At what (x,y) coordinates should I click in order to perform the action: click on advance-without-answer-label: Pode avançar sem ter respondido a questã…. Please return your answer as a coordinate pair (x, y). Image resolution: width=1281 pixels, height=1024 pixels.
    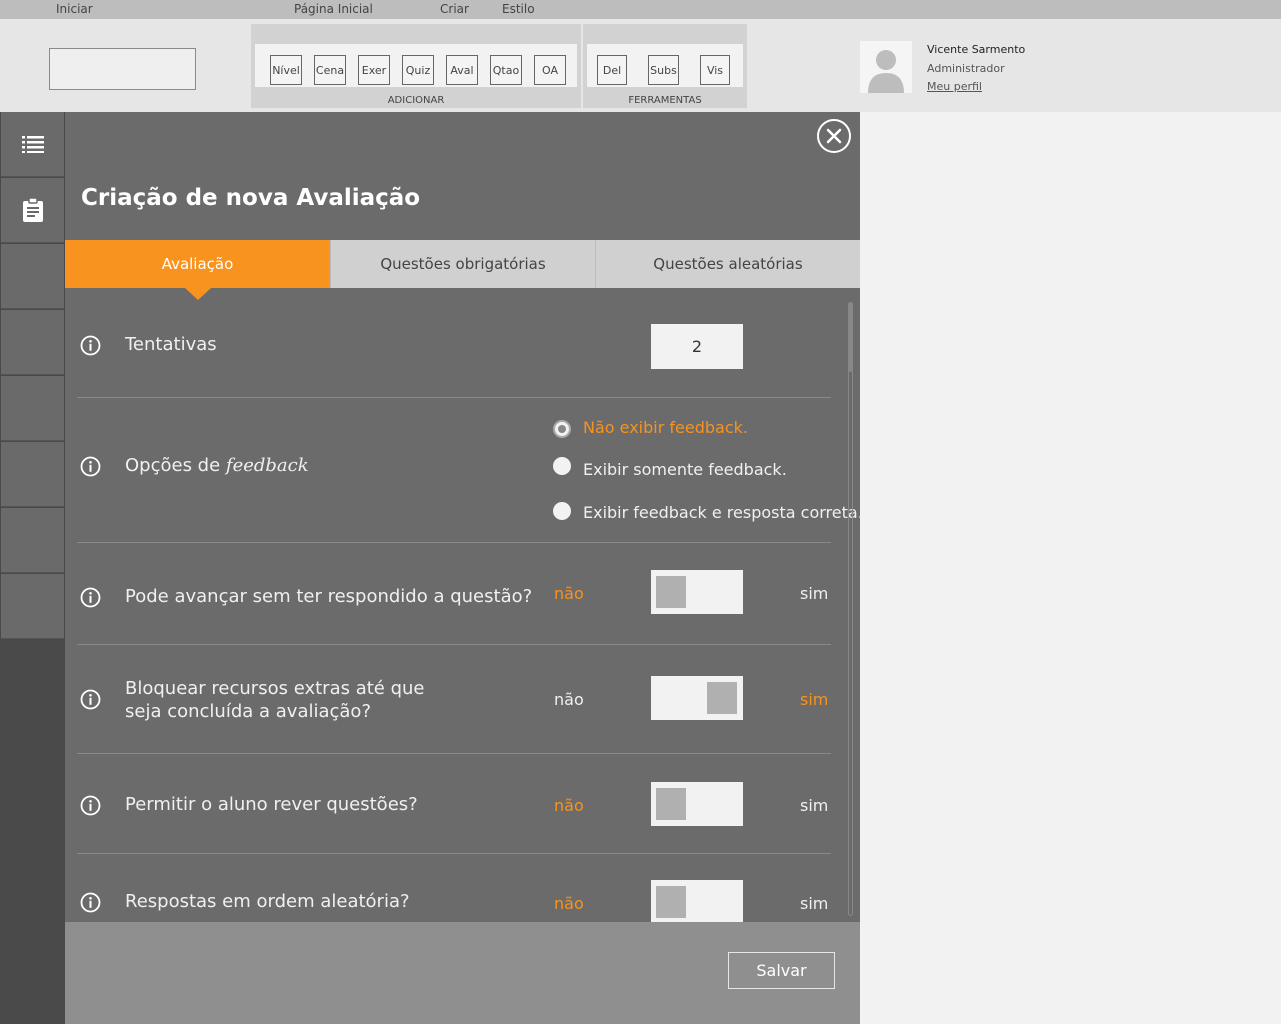
    Looking at the image, I should click on (329, 596).